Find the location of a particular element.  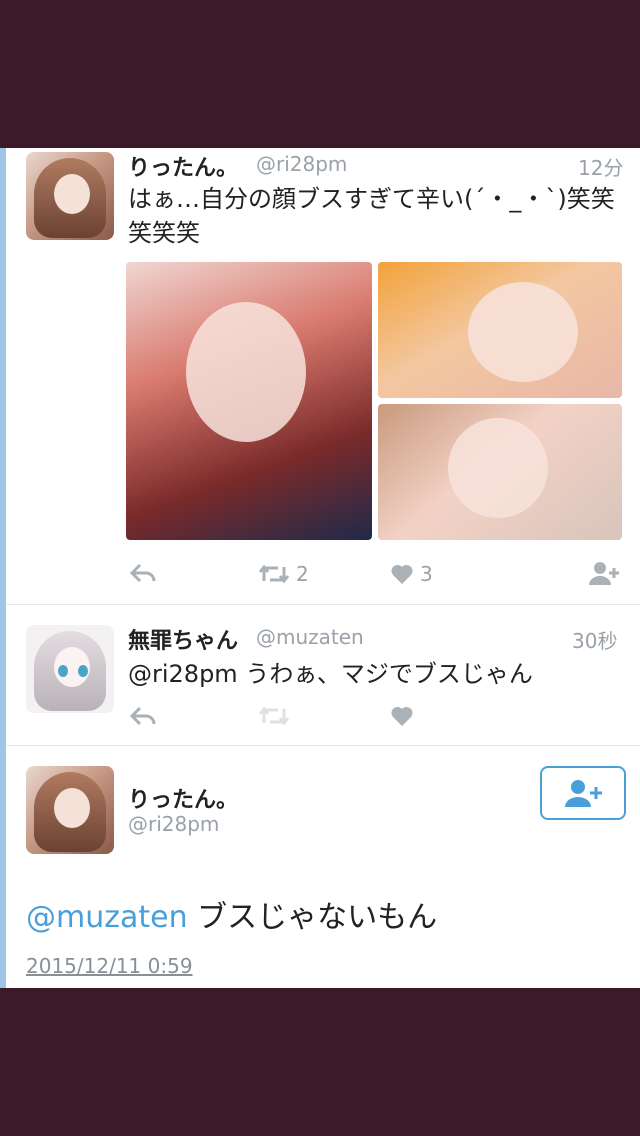

tweet-2: 無罪ちゃん @muzaten 30秒 @ri28pm うわぁ、マジでブスじゃん is located at coordinates (320, 675).